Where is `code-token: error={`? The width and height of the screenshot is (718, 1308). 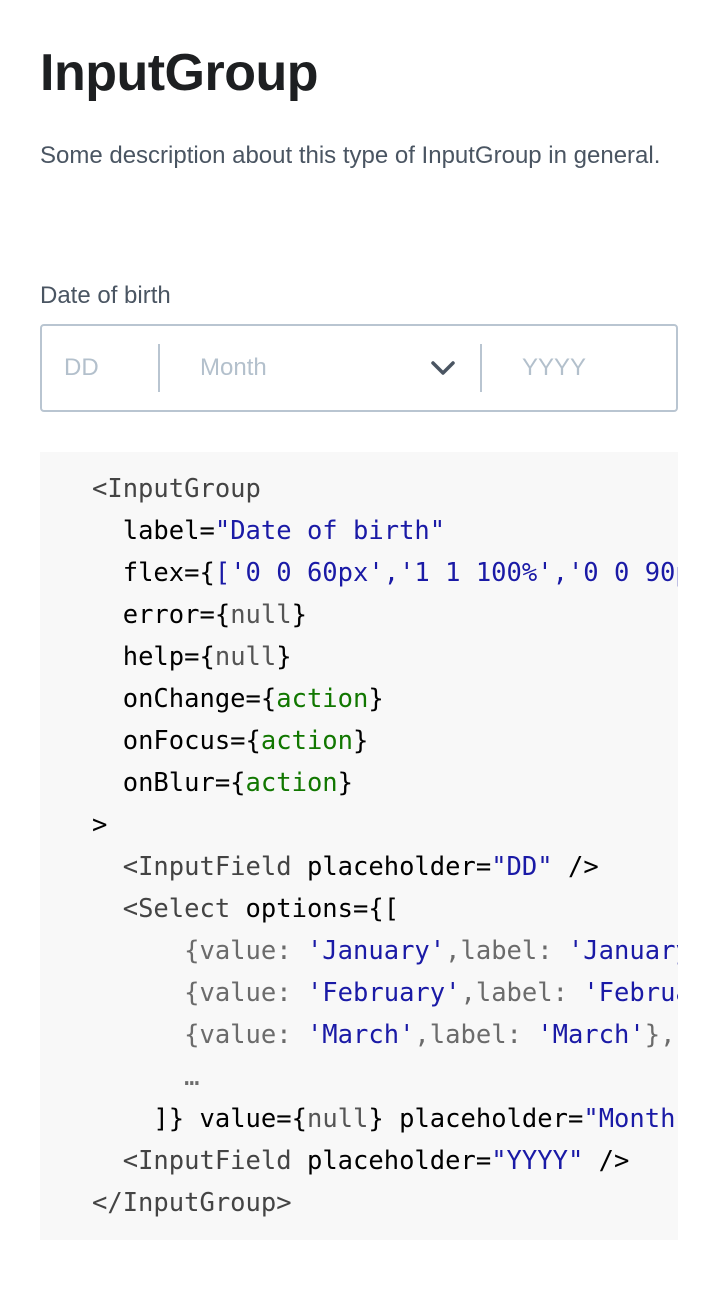 code-token: error={ is located at coordinates (176, 615).